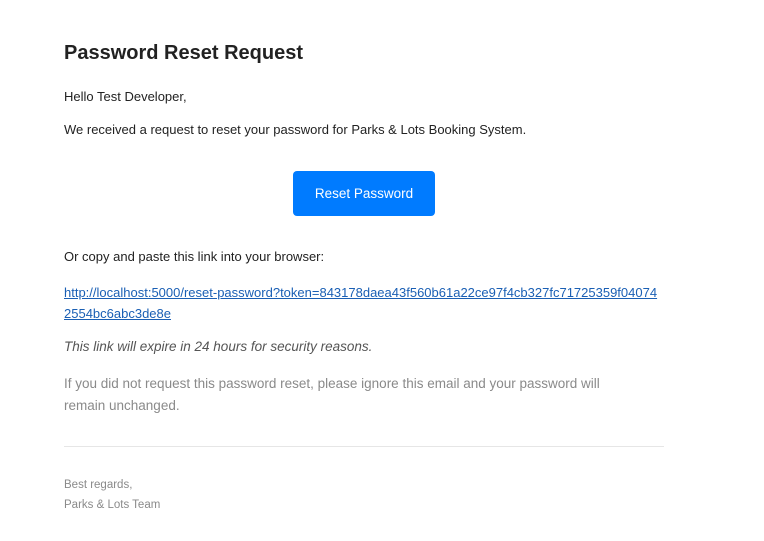  Describe the element at coordinates (364, 446) in the screenshot. I see `footer-divider` at that location.